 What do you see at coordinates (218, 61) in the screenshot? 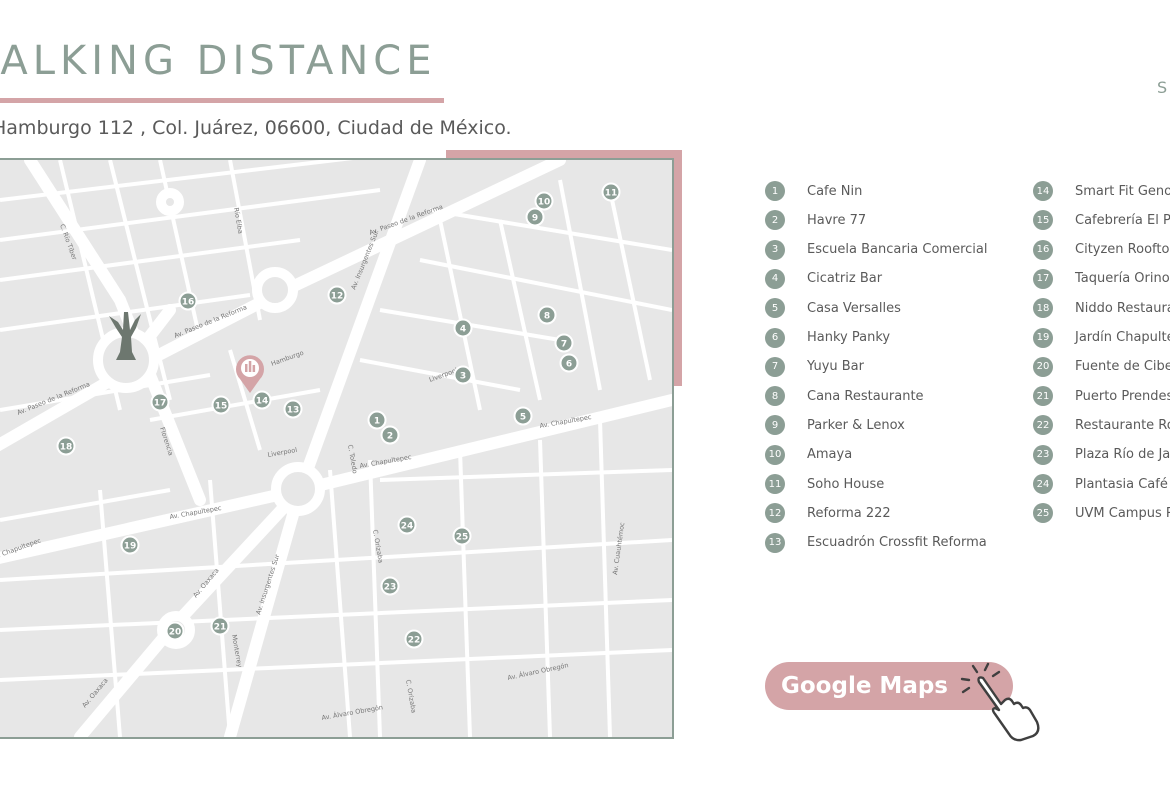
I see `page-title: WALKING DISTANCE` at bounding box center [218, 61].